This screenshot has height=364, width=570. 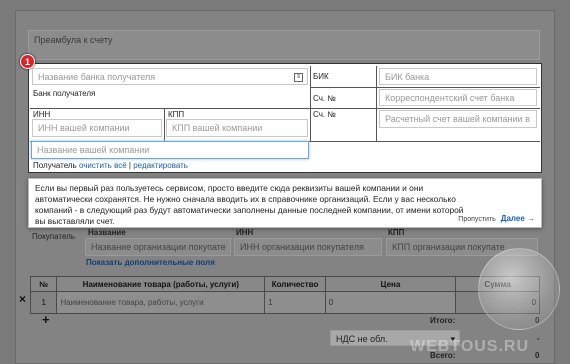 What do you see at coordinates (170, 150) in the screenshot?
I see `company-name-input: Название вашей компании` at bounding box center [170, 150].